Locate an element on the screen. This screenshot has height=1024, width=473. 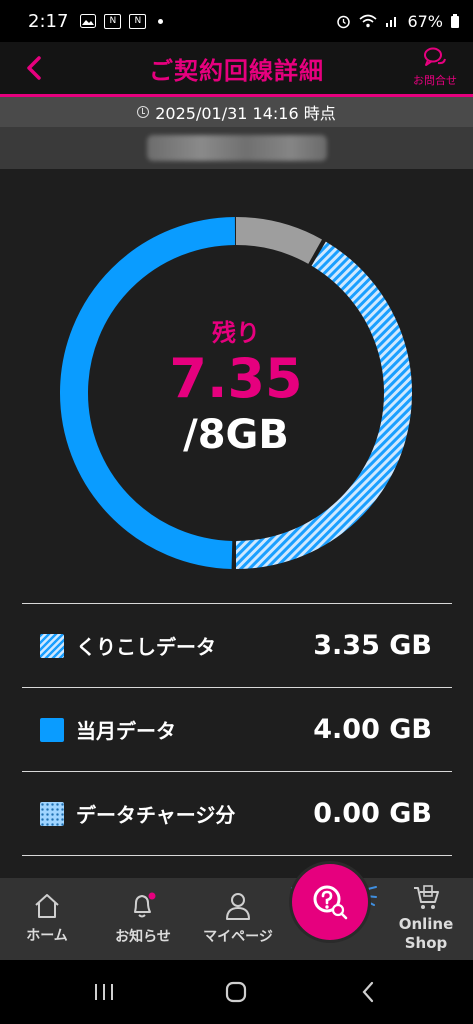
recent-apps-button is located at coordinates (104, 992).